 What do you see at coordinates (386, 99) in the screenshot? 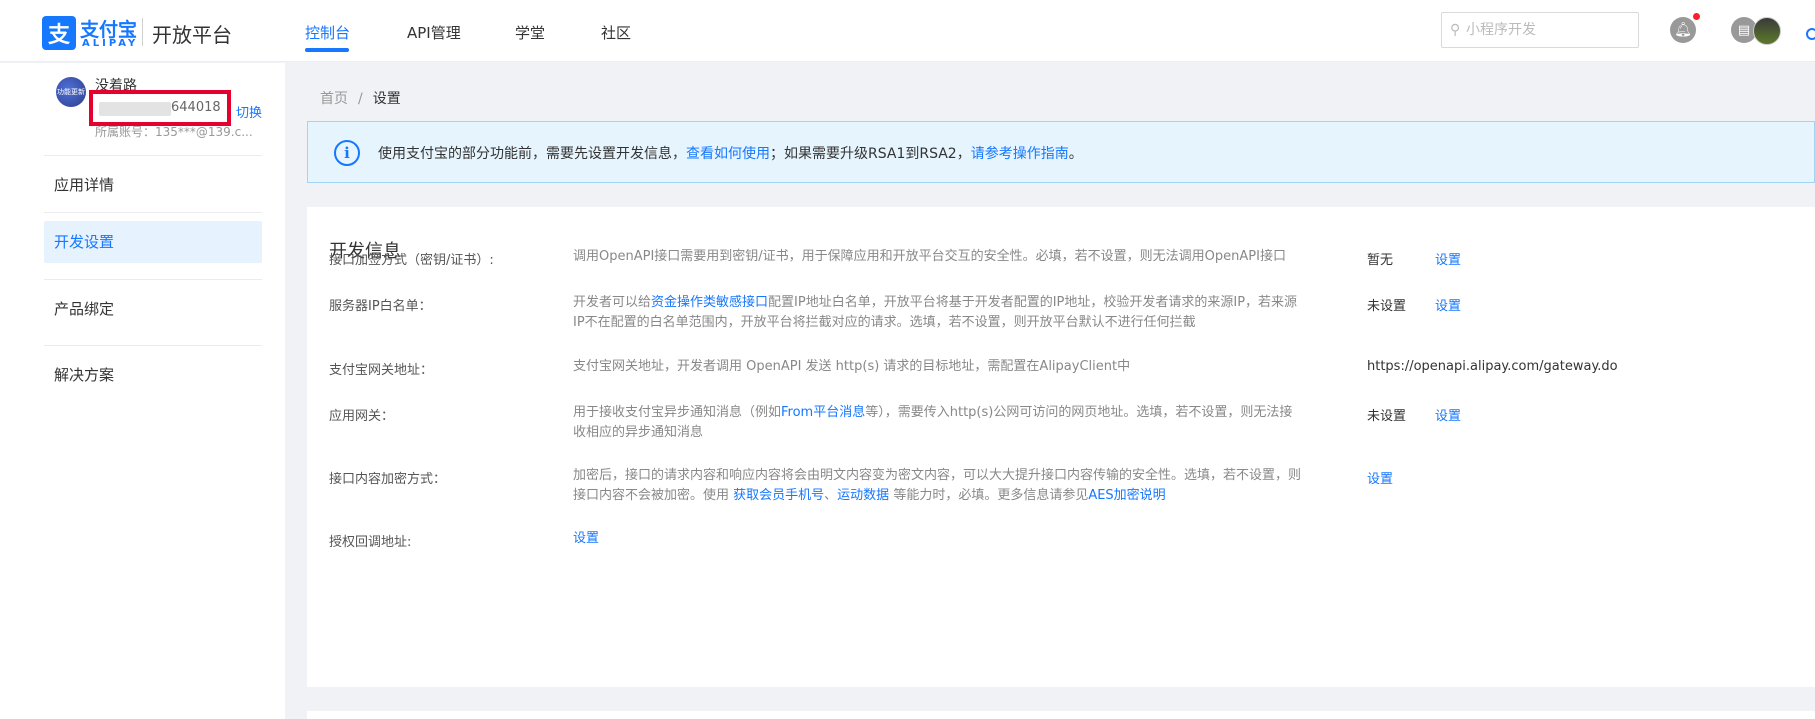
I see `breadcrumb-current: 设置` at bounding box center [386, 99].